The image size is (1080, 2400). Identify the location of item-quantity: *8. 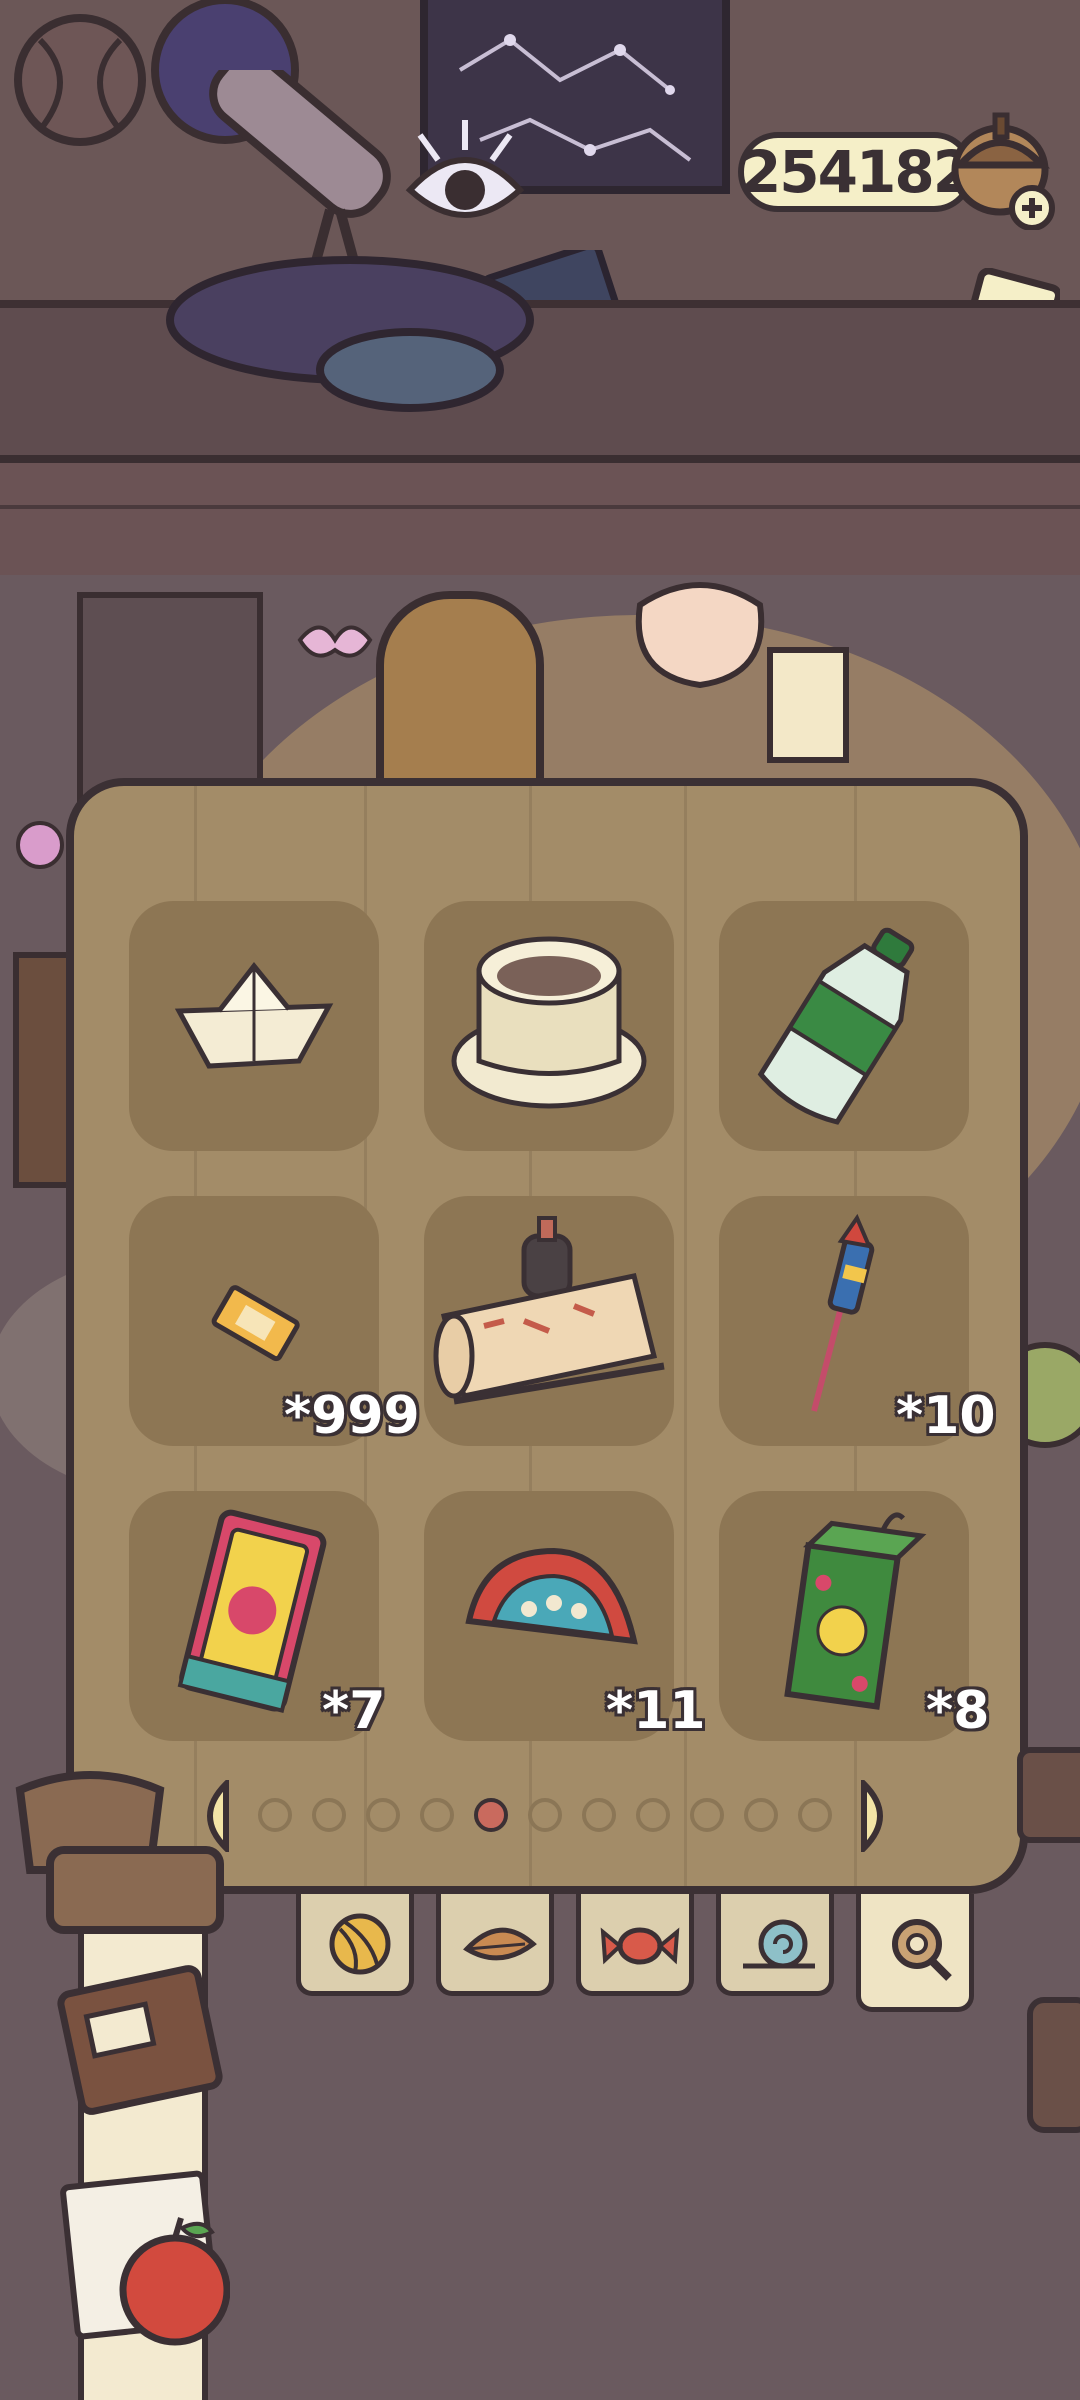
(958, 1711).